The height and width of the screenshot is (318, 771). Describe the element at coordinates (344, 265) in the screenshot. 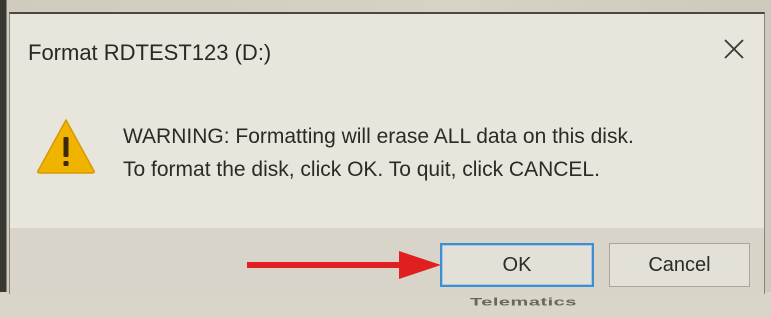

I see `red-arrow-icon` at that location.